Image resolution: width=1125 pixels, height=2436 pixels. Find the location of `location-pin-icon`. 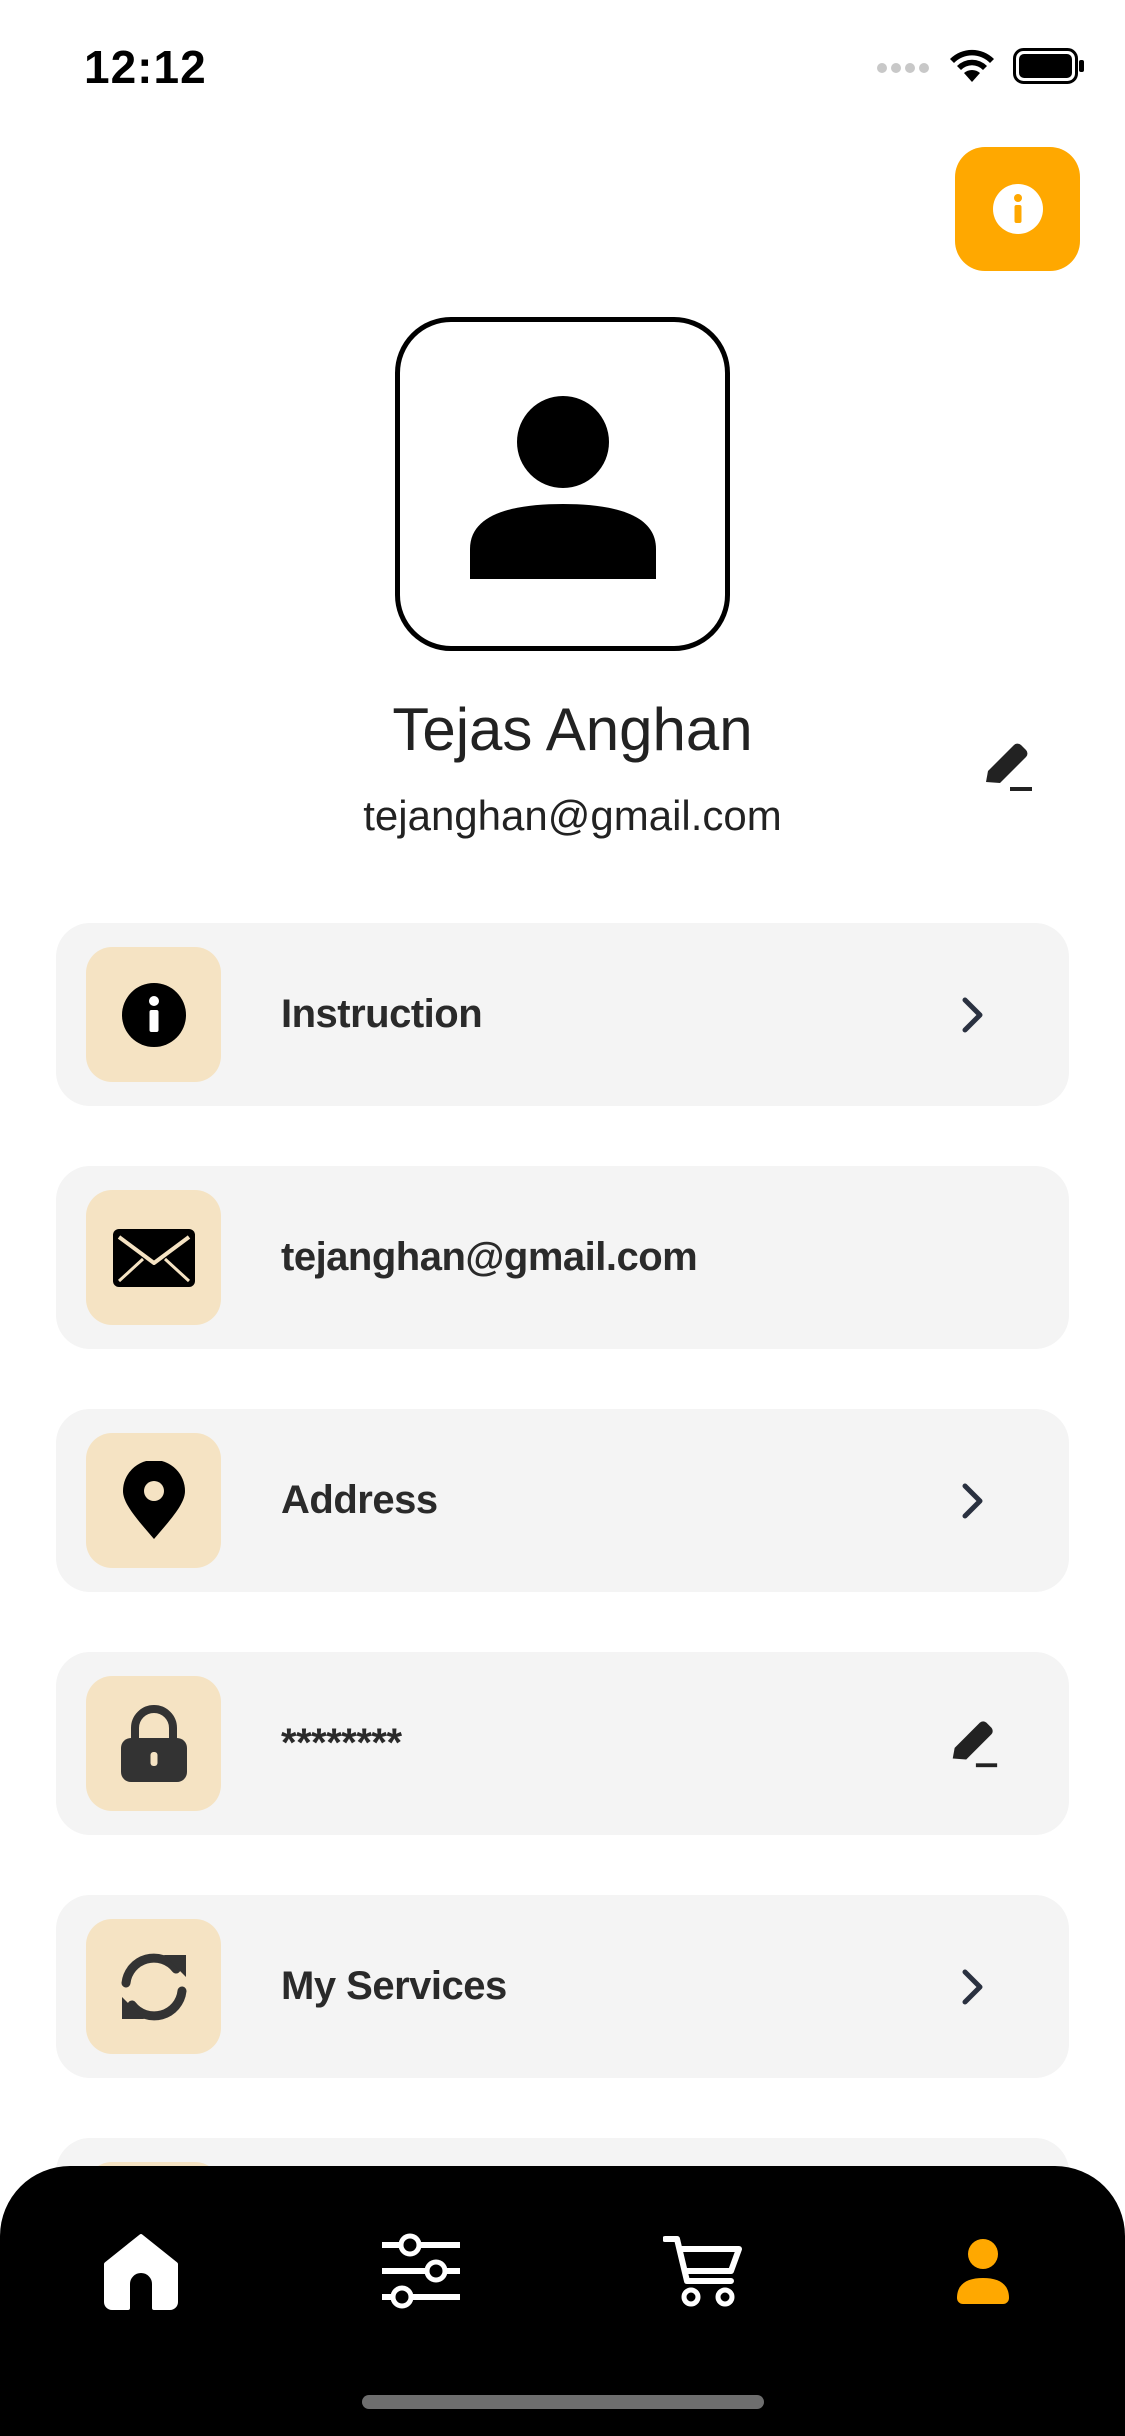

location-pin-icon is located at coordinates (153, 1499).